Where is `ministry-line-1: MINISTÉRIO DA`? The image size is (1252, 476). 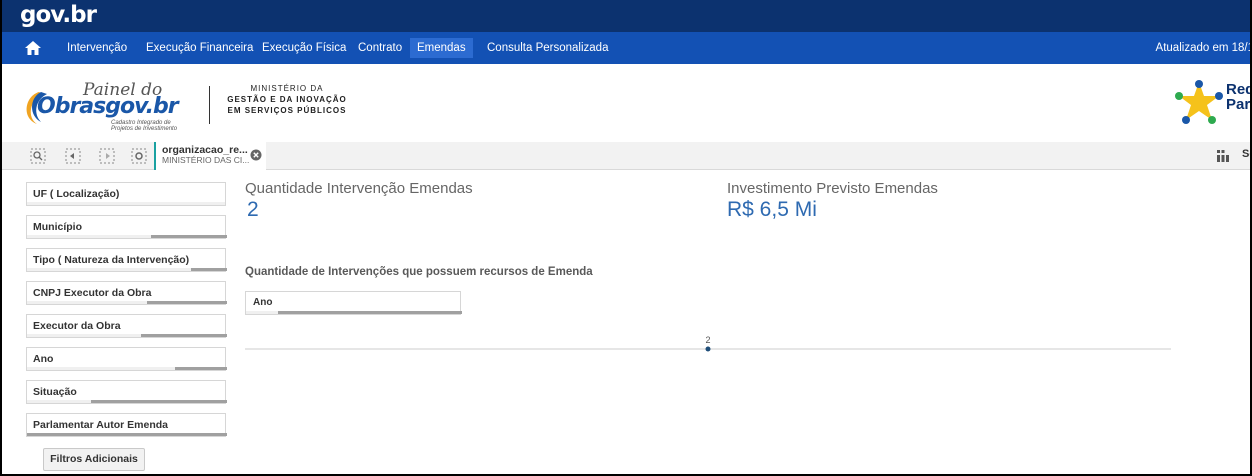 ministry-line-1: MINISTÉRIO DA is located at coordinates (287, 88).